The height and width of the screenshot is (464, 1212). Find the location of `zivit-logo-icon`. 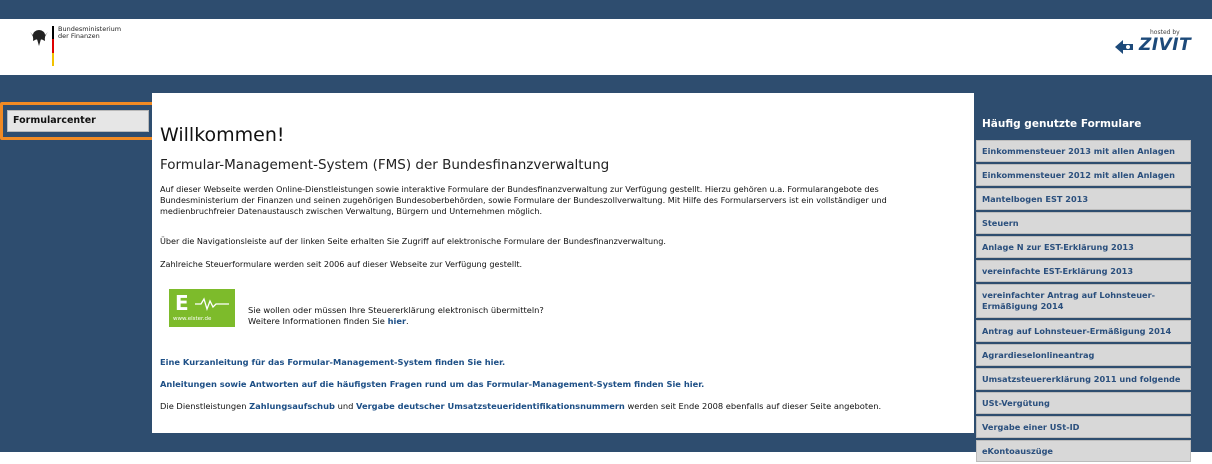

zivit-logo-icon is located at coordinates (1124, 47).